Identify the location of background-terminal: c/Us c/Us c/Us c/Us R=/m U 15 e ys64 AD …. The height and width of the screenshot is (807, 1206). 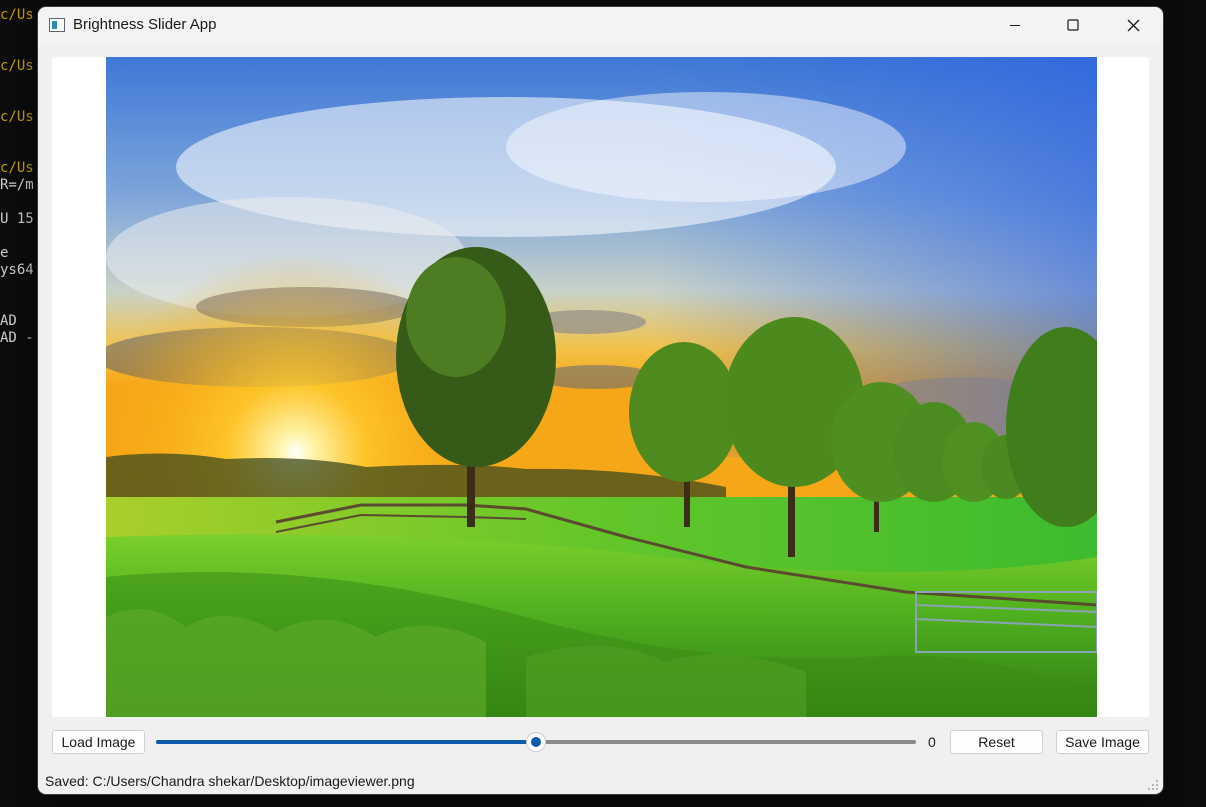
(20, 403).